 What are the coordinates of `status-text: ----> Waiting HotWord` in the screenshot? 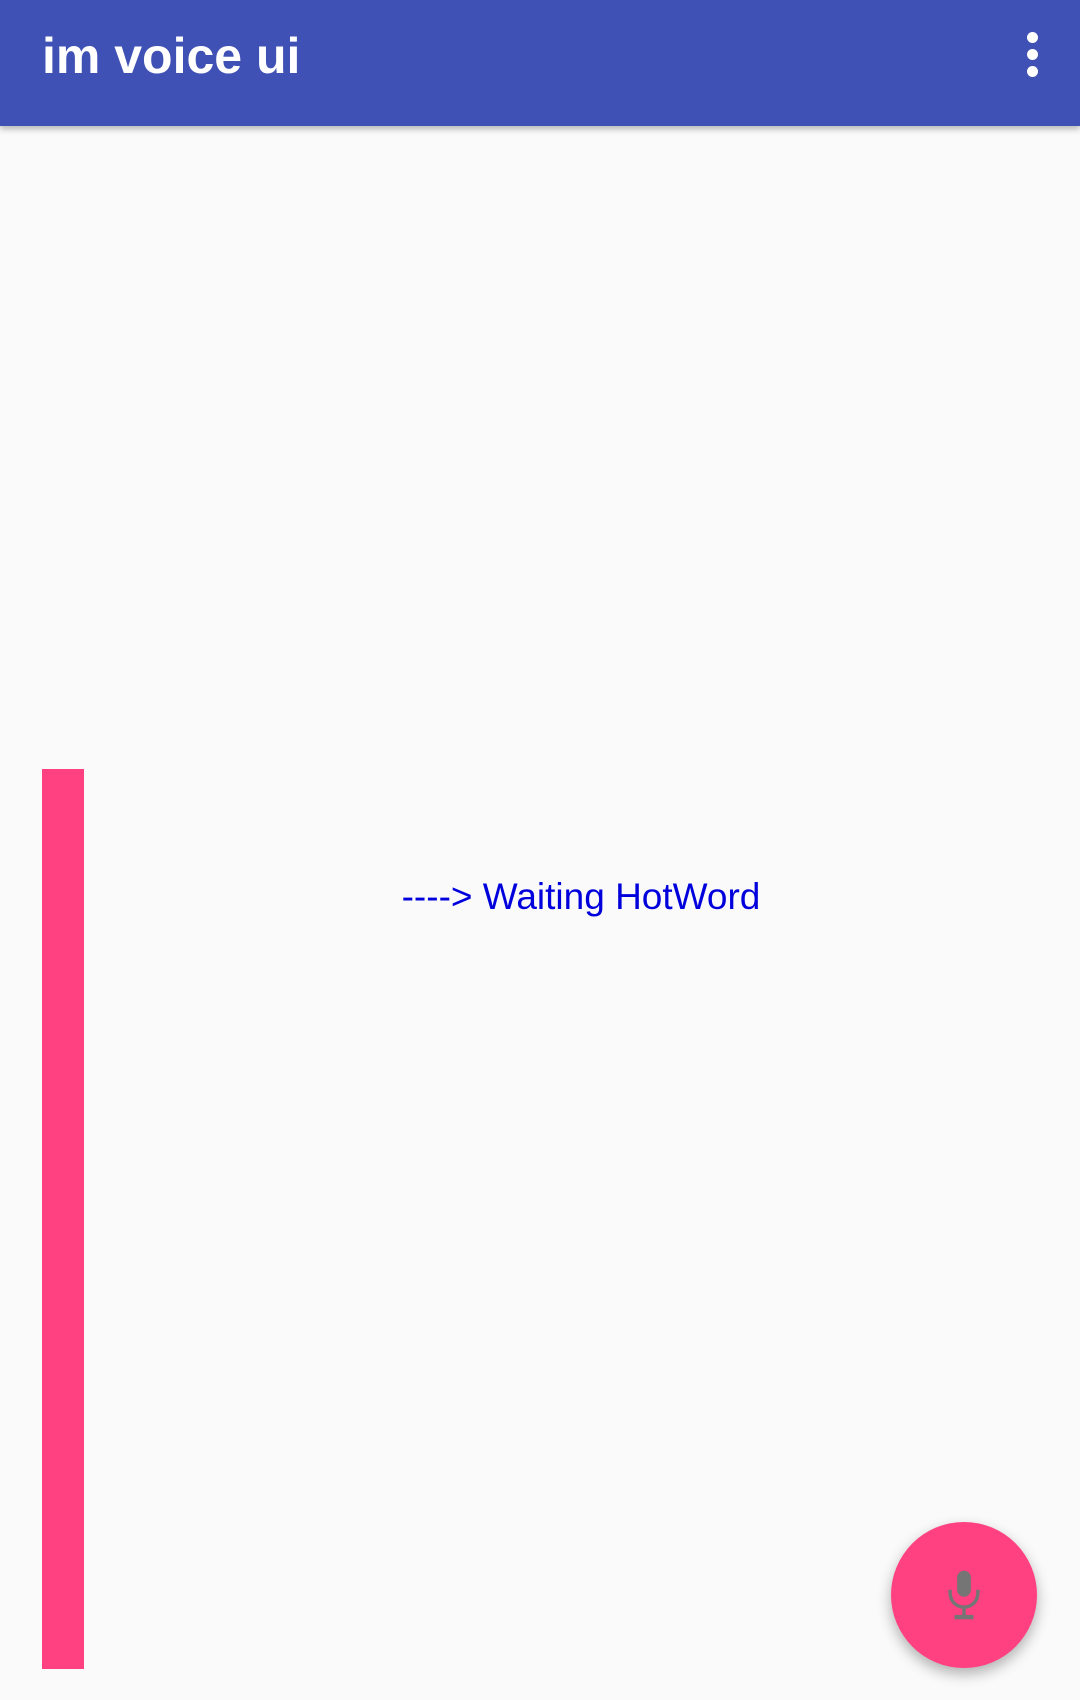 It's located at (581, 896).